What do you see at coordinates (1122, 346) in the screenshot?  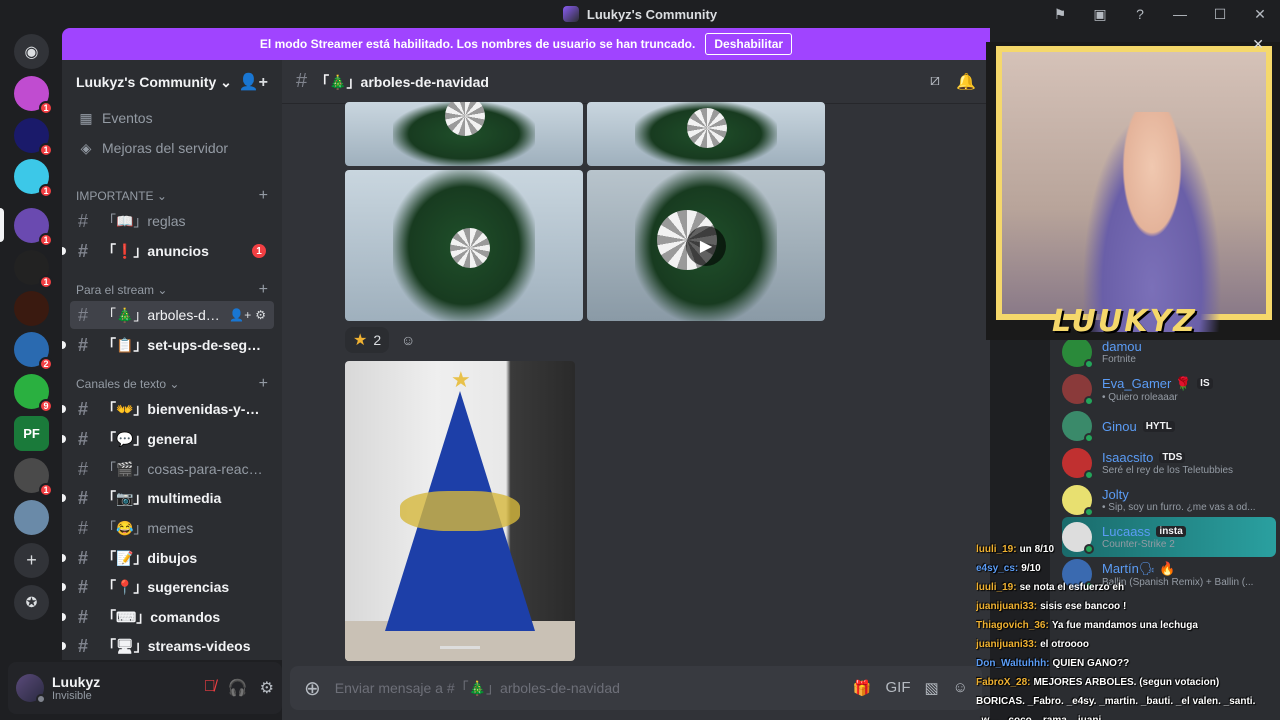 I see `member-name: damou` at bounding box center [1122, 346].